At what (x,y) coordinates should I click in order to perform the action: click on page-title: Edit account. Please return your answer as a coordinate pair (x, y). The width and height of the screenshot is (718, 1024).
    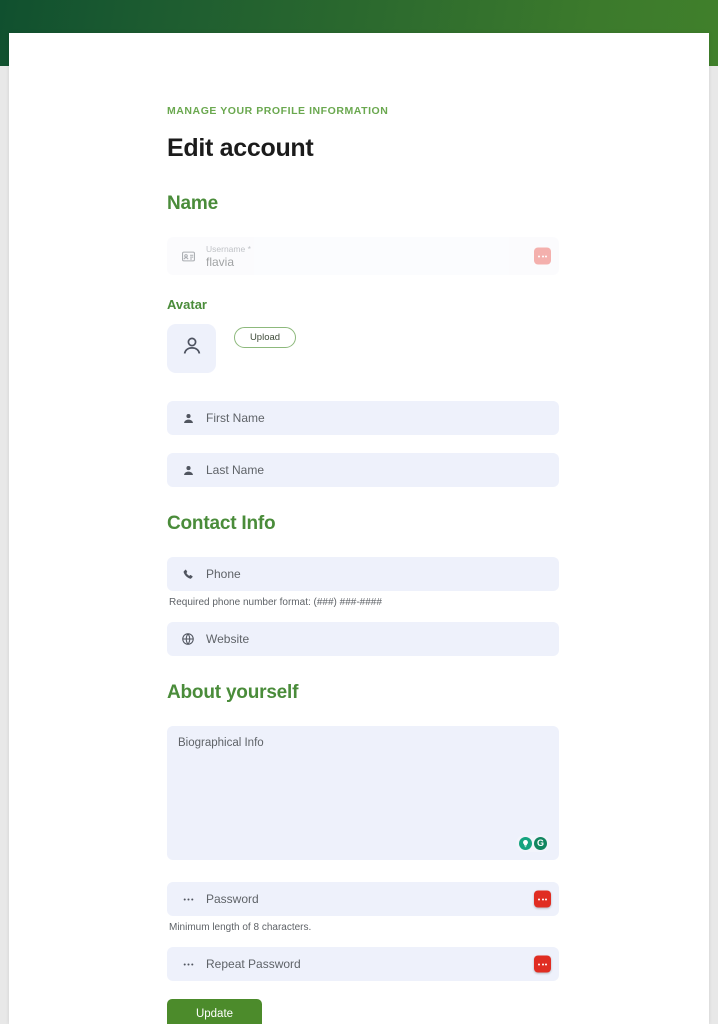
    Looking at the image, I should click on (240, 148).